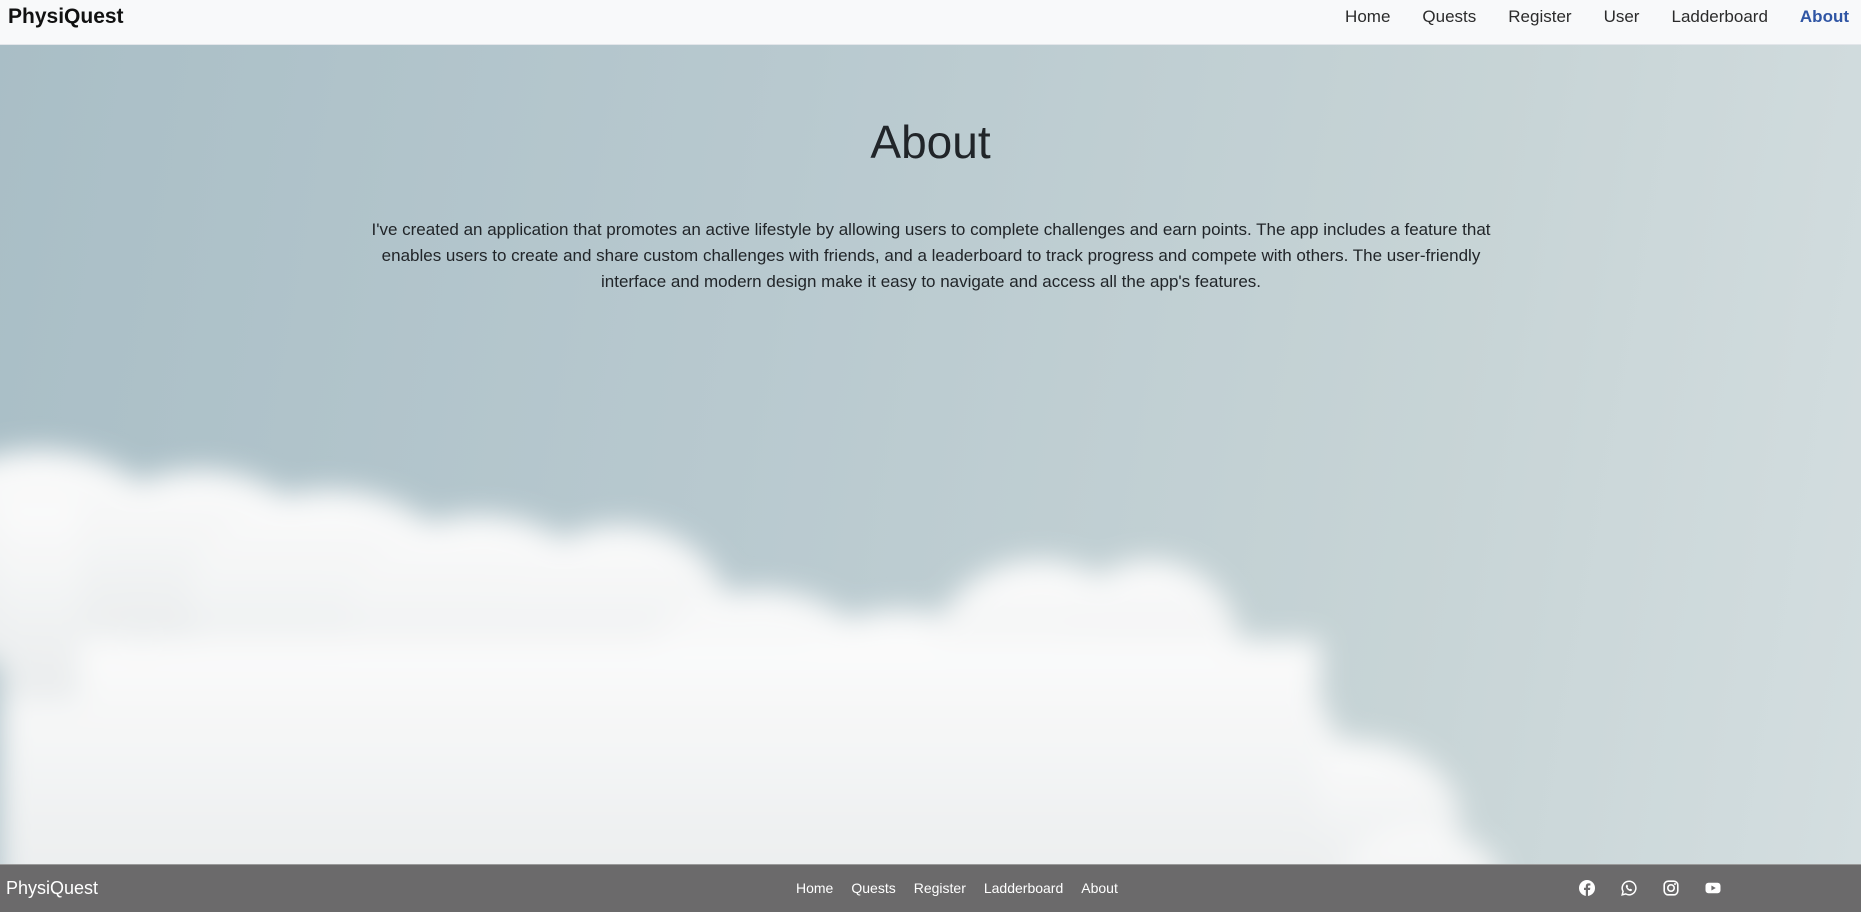 The width and height of the screenshot is (1861, 912). I want to click on footer-link-about: About, so click(1099, 888).